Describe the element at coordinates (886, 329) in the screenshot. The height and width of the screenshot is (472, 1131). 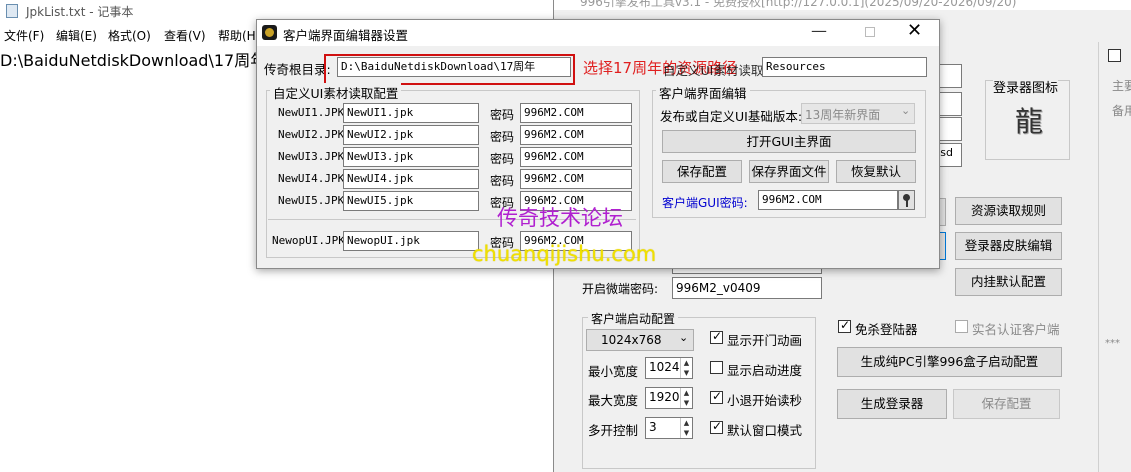
I see `anti-virus-label: 免杀登陆器` at that location.